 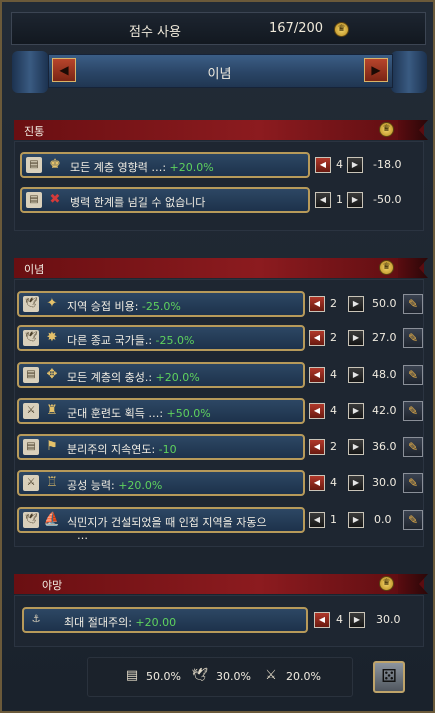 What do you see at coordinates (52, 410) in the screenshot?
I see `army-drill-icon: ♜` at bounding box center [52, 410].